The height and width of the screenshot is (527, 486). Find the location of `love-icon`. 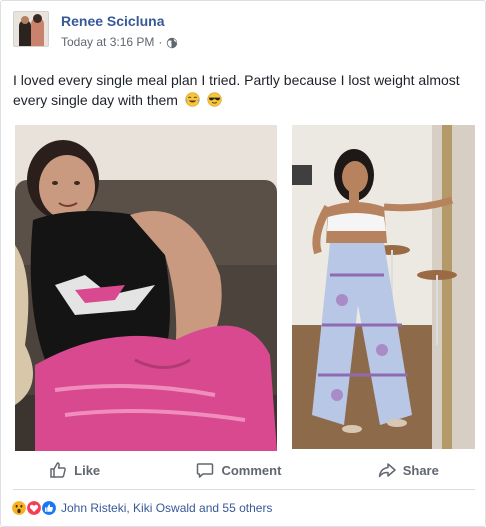

love-icon is located at coordinates (34, 508).